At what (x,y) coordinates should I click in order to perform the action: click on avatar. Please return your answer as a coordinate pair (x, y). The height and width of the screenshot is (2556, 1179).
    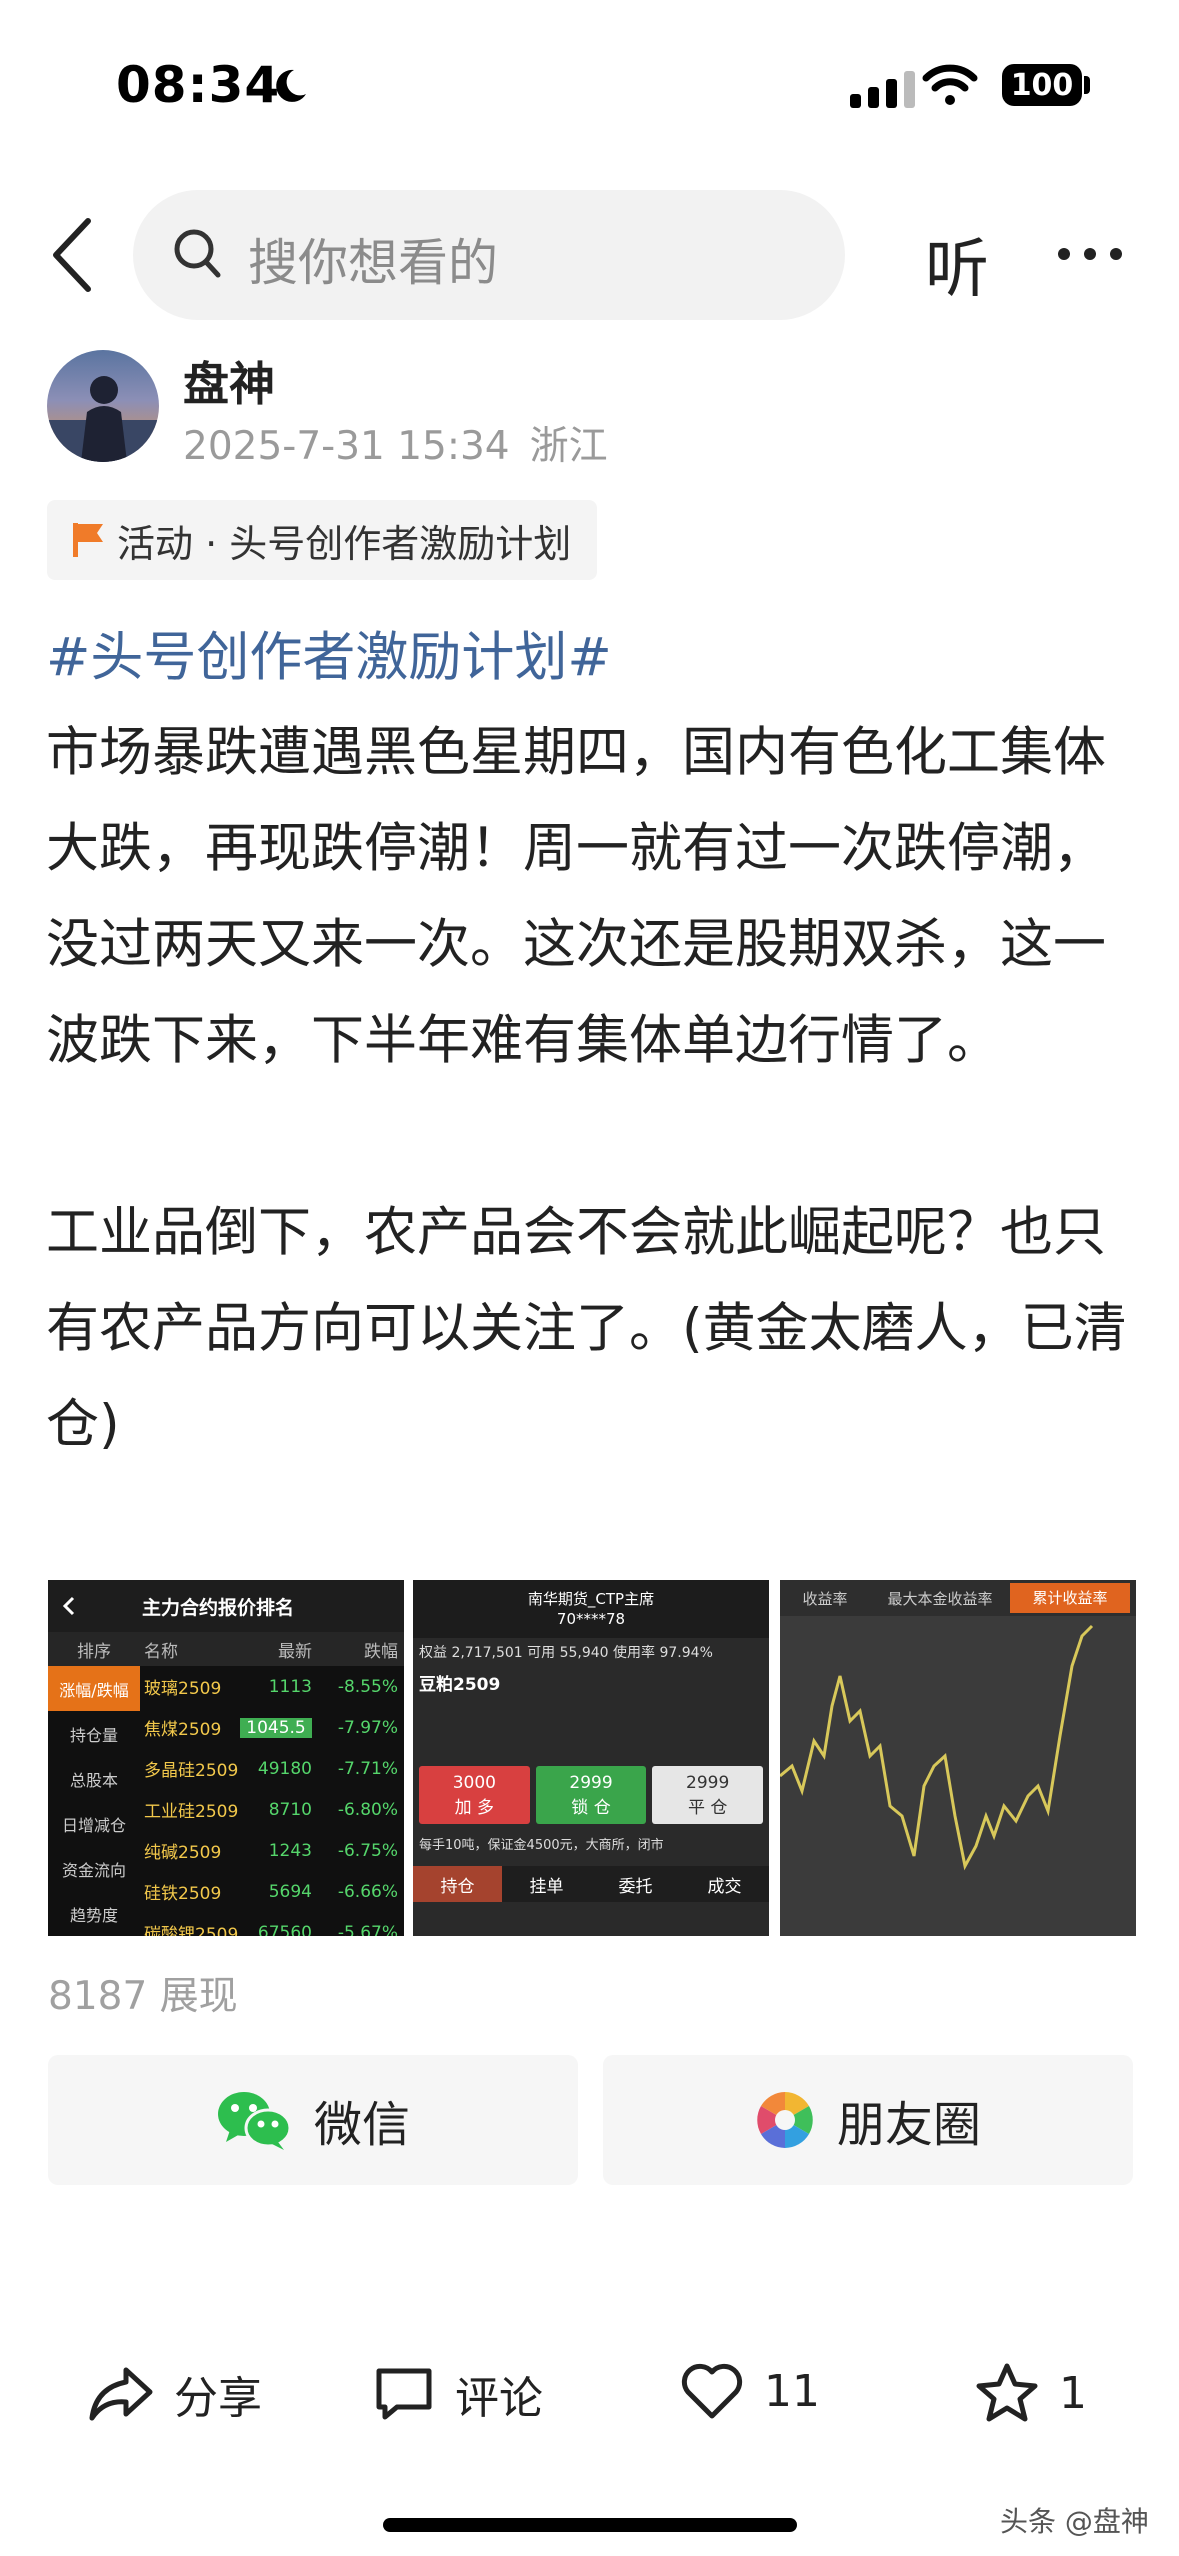
    Looking at the image, I should click on (103, 406).